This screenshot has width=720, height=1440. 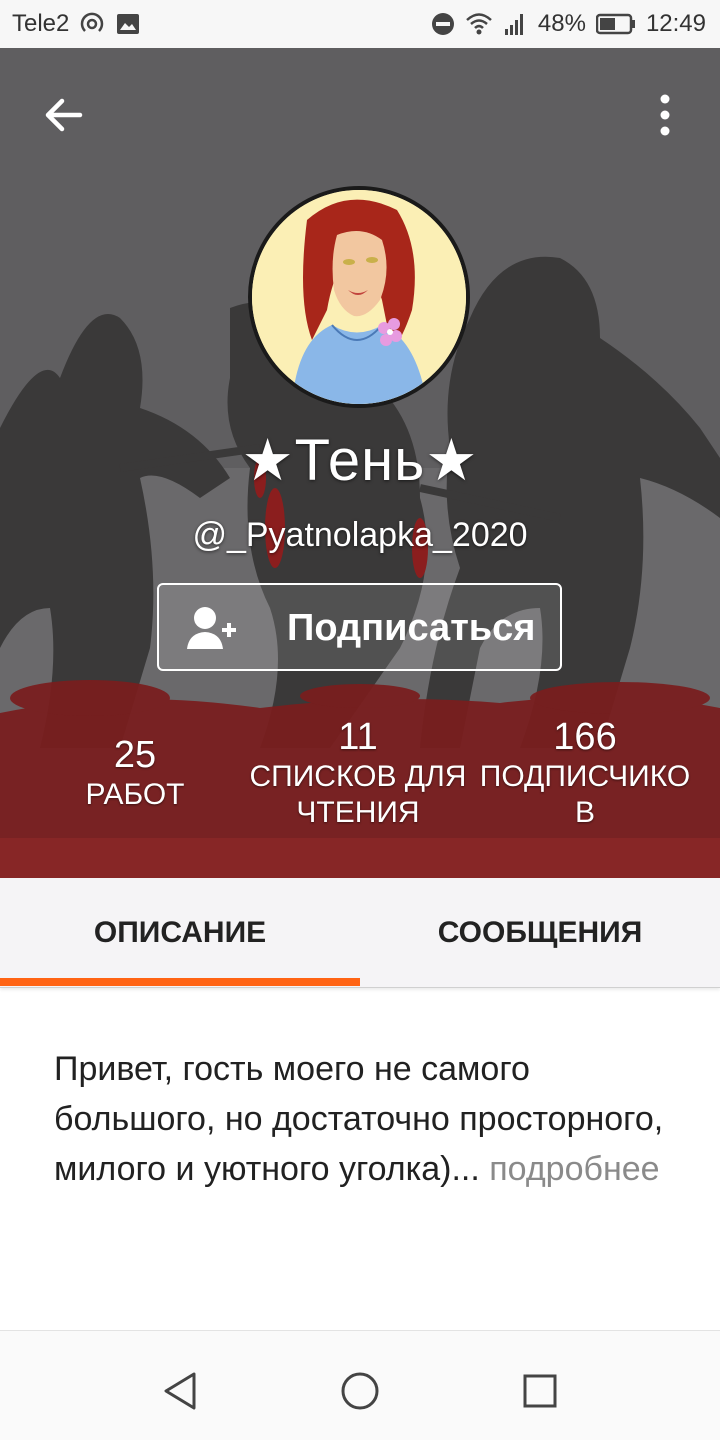 I want to click on more-vert-icon, so click(x=665, y=115).